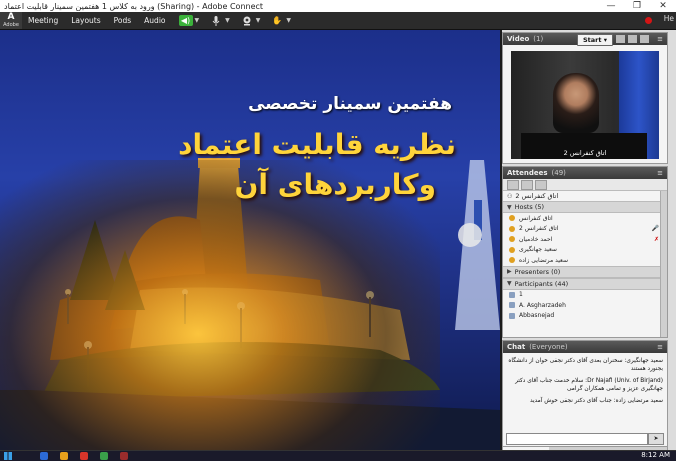 The width and height of the screenshot is (676, 461). I want to click on hosts-group: ▼ Hosts (5), so click(585, 207).